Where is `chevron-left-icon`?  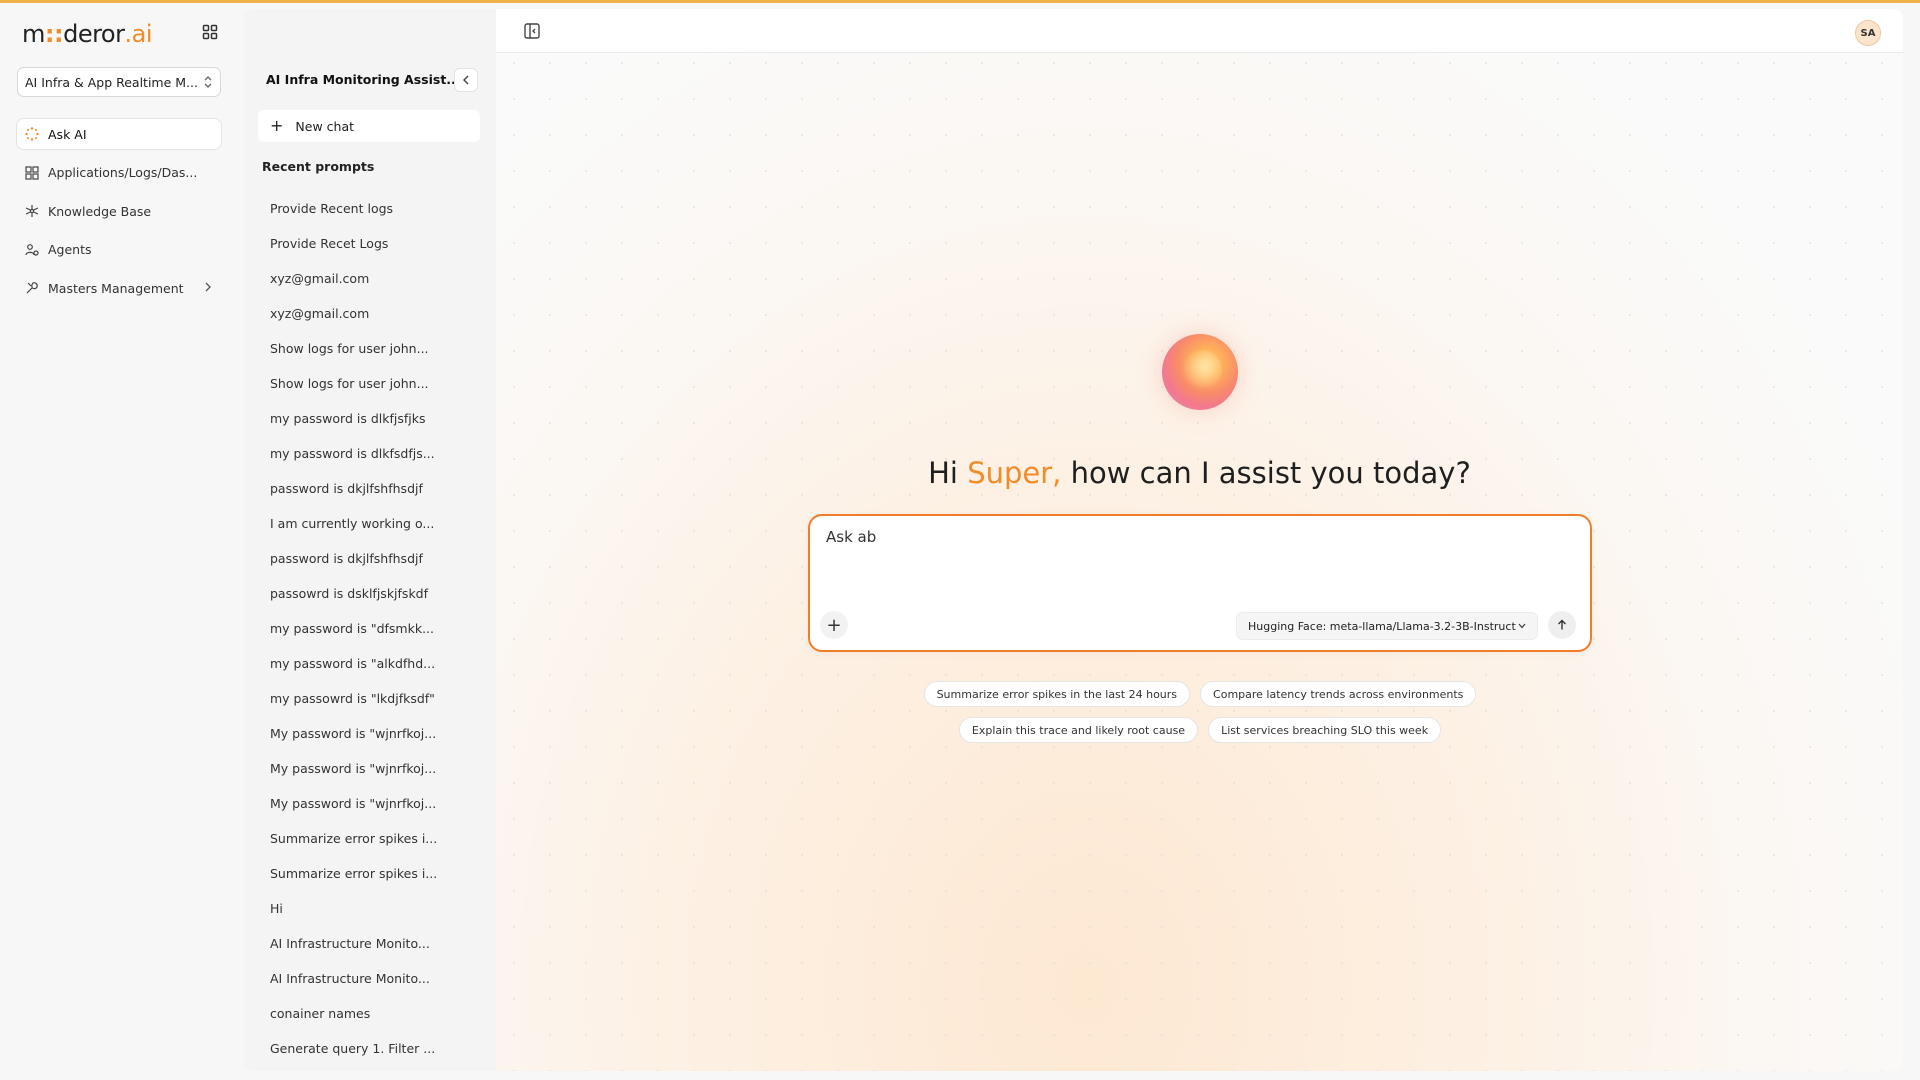
chevron-left-icon is located at coordinates (466, 80).